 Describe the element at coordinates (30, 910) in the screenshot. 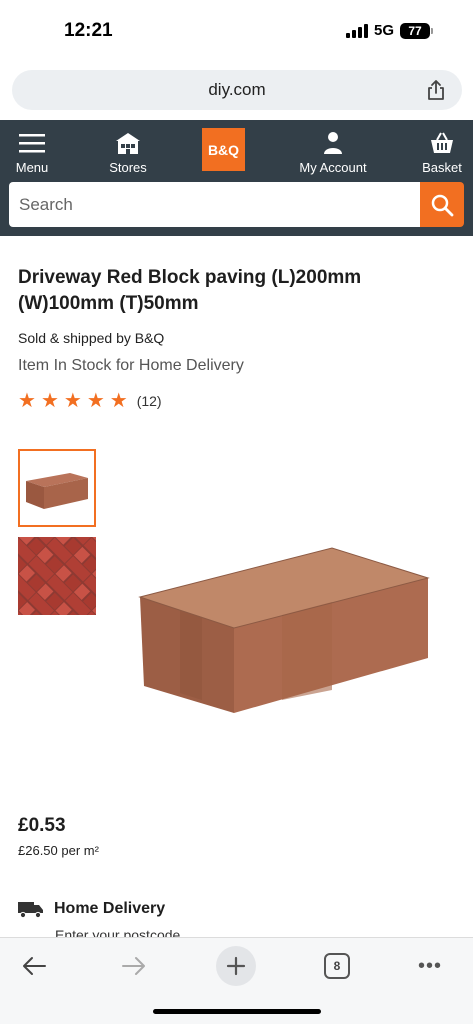

I see `truck-icon` at that location.